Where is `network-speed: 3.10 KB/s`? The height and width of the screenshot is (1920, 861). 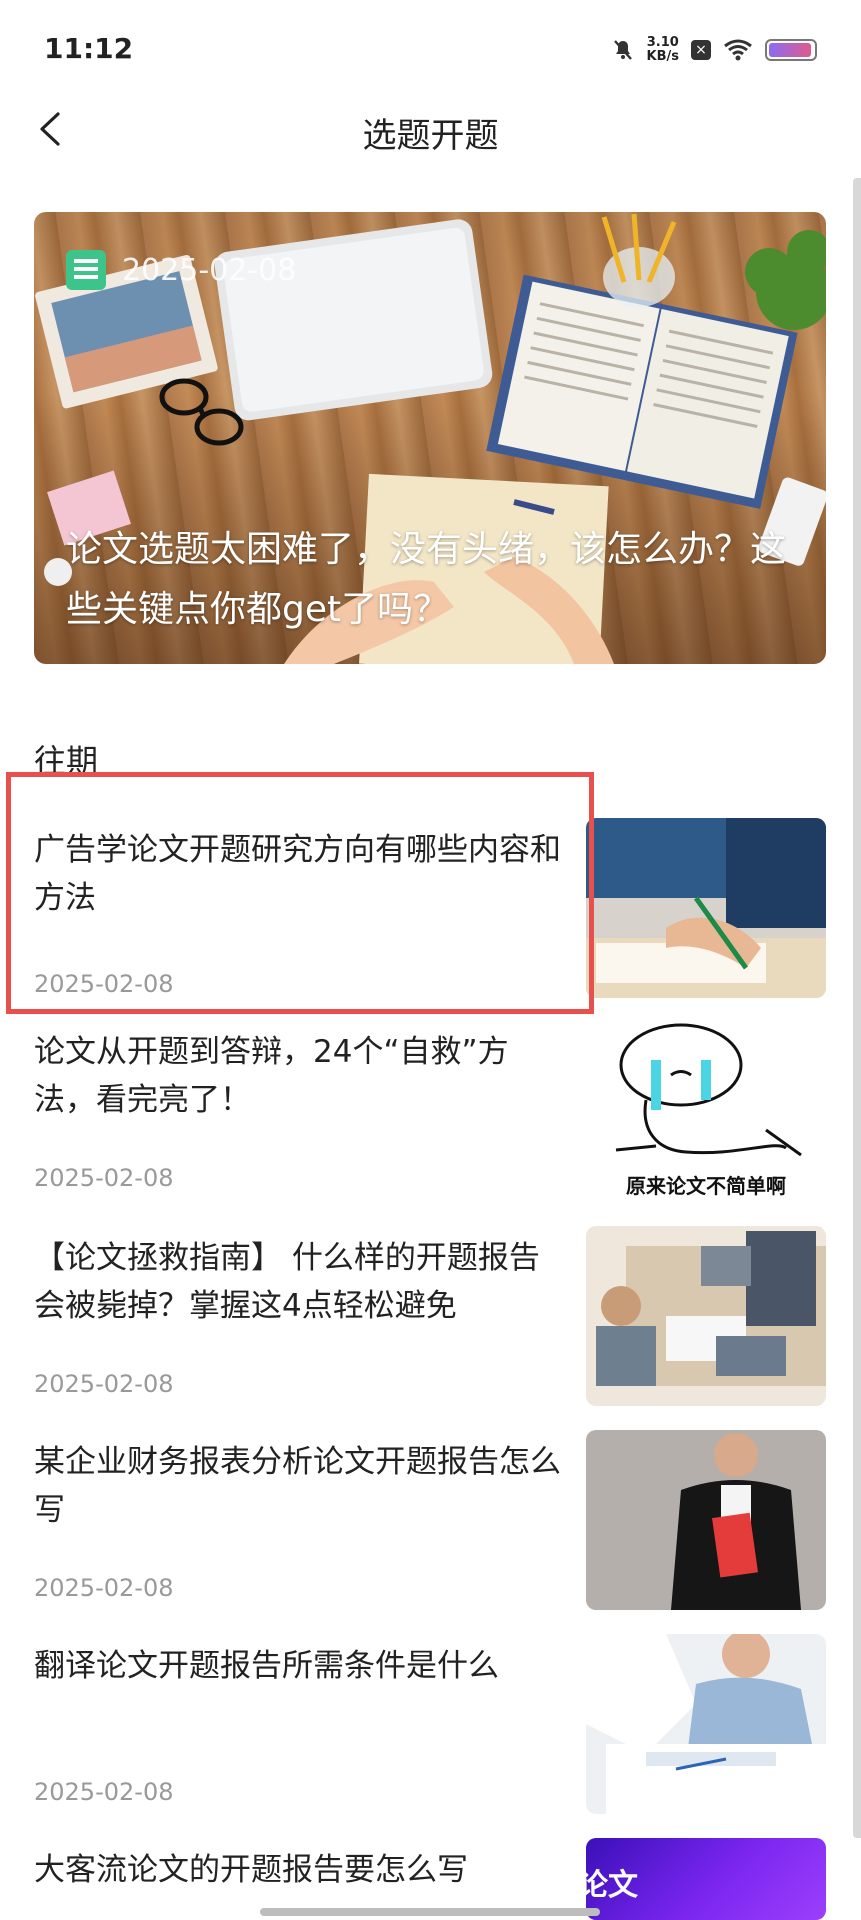 network-speed: 3.10 KB/s is located at coordinates (663, 50).